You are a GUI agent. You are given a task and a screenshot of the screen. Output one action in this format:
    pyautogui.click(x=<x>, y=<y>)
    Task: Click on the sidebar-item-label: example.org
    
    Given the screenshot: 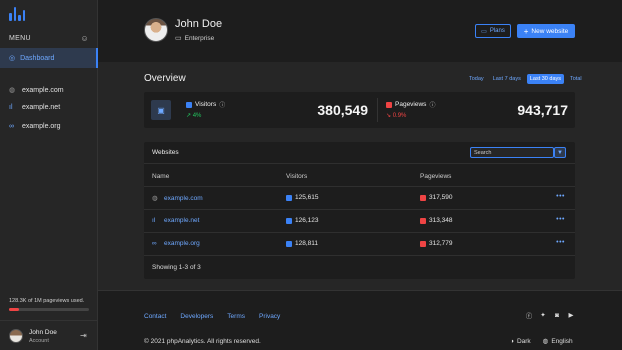 What is the action you would take?
    pyautogui.click(x=41, y=126)
    